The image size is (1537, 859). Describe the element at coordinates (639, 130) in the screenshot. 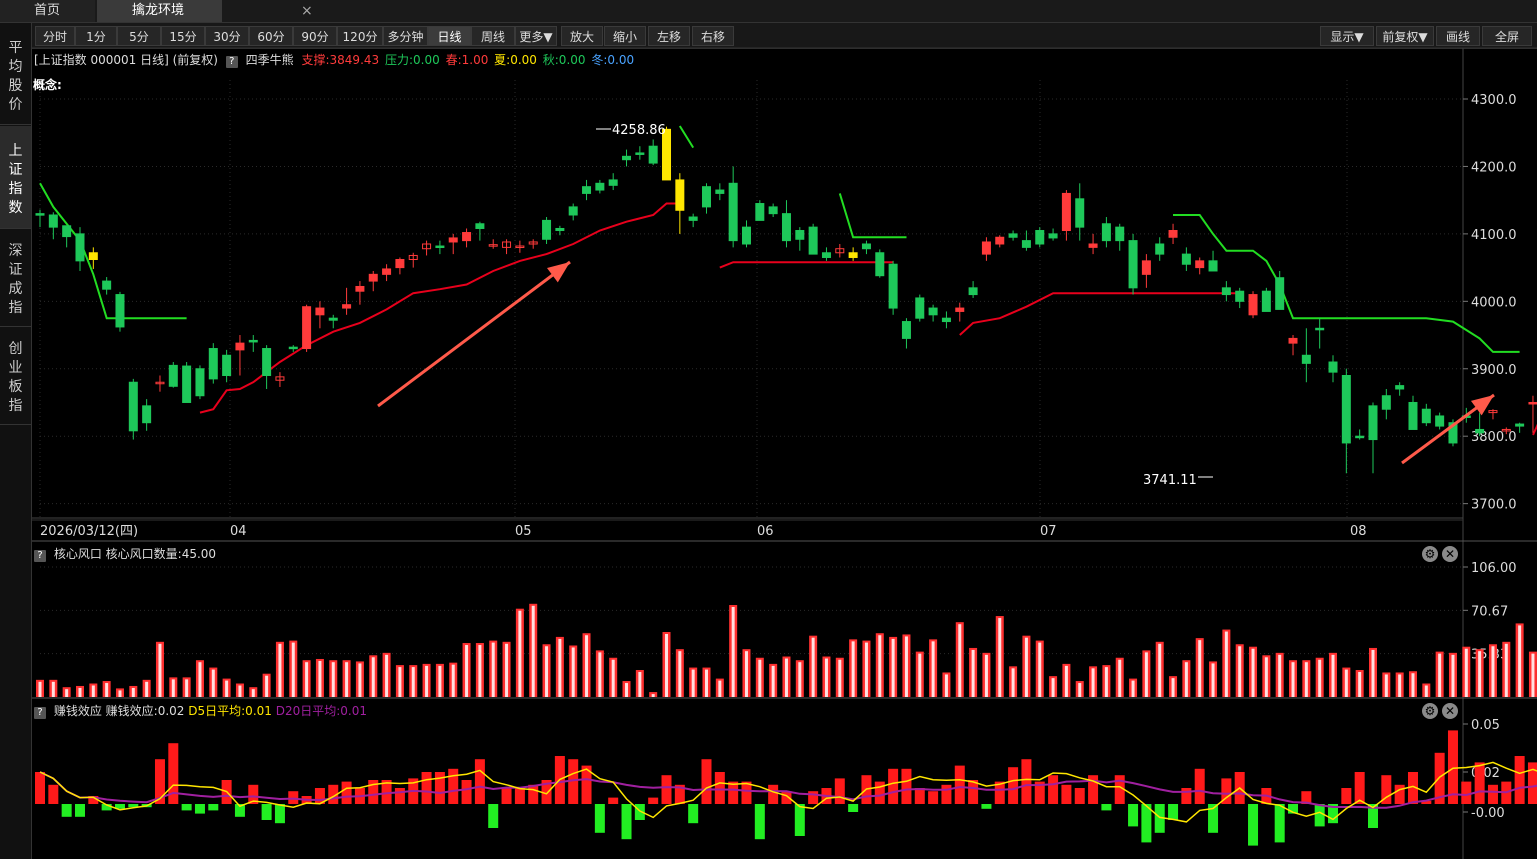

I see `high-annotation: 4258.86` at that location.